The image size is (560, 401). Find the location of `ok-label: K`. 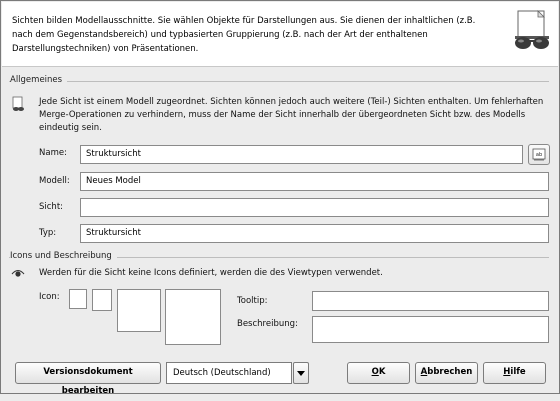

ok-label: K is located at coordinates (382, 372).